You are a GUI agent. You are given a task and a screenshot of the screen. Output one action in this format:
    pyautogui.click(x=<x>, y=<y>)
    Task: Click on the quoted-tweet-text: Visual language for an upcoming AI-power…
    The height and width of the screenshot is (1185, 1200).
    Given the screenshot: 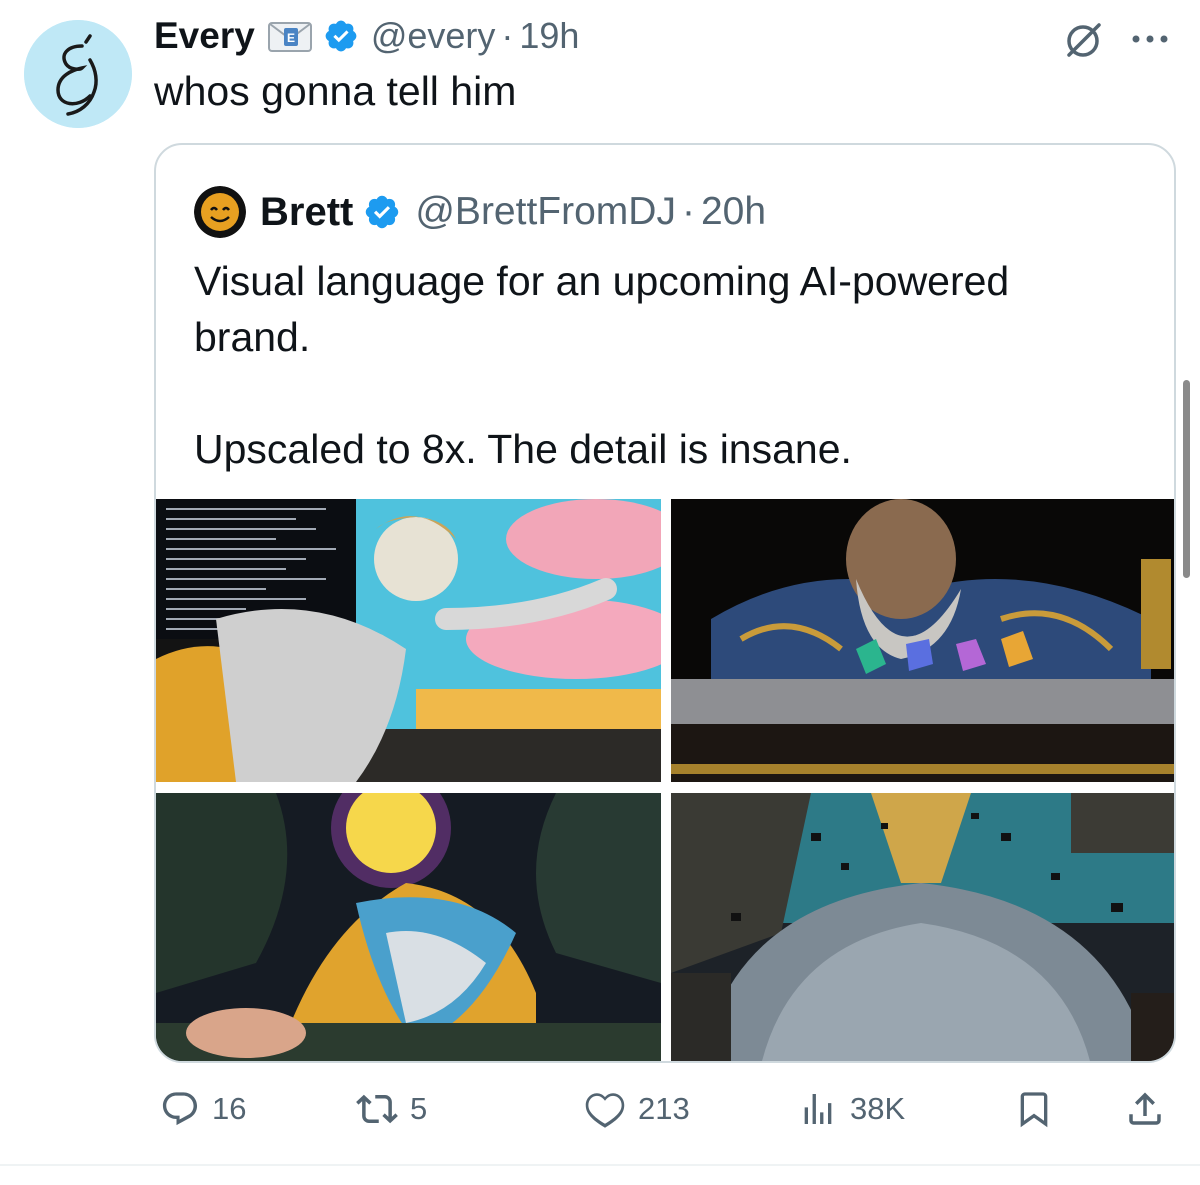 What is the action you would take?
    pyautogui.click(x=669, y=365)
    